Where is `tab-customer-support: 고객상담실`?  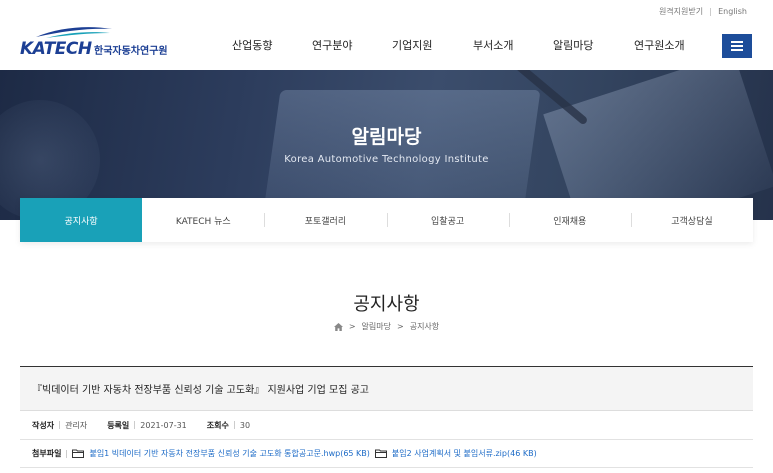
tab-customer-support: 고객상담실 is located at coordinates (691, 220).